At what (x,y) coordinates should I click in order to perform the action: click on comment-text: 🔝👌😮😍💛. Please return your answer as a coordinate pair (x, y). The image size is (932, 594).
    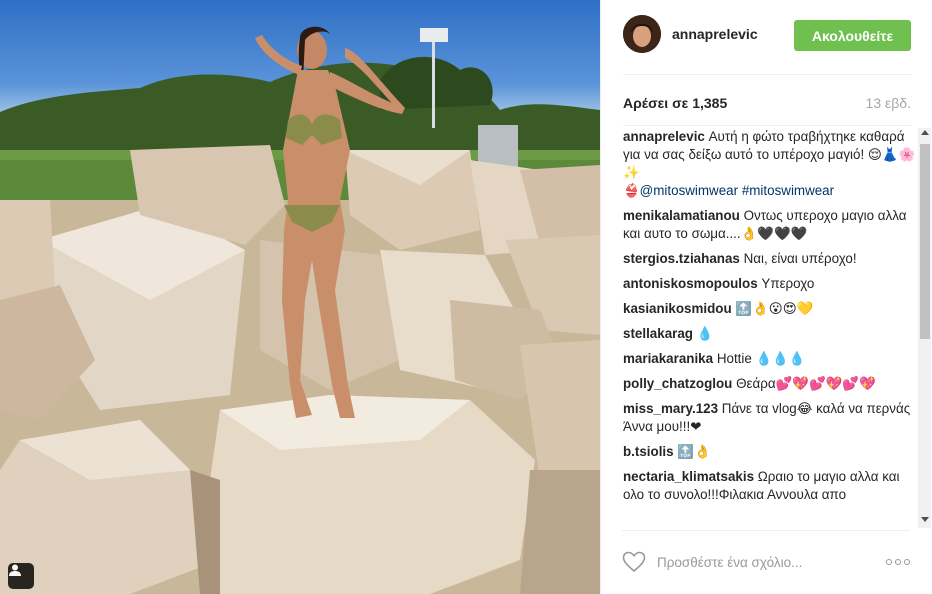
    Looking at the image, I should click on (774, 308).